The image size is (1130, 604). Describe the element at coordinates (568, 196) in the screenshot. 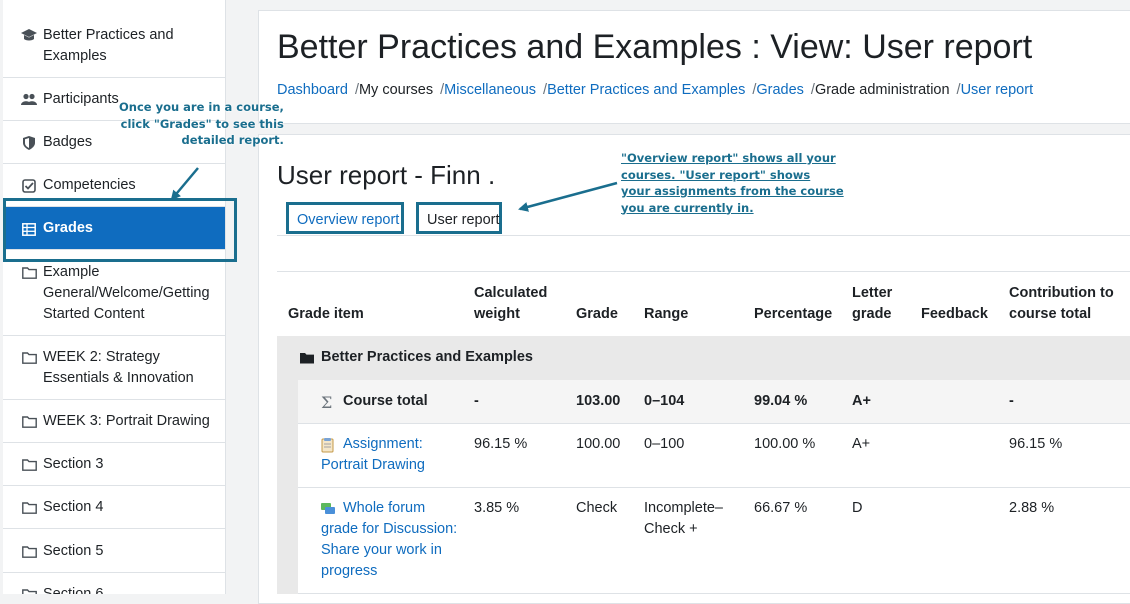

I see `arrow-to-tabs` at that location.